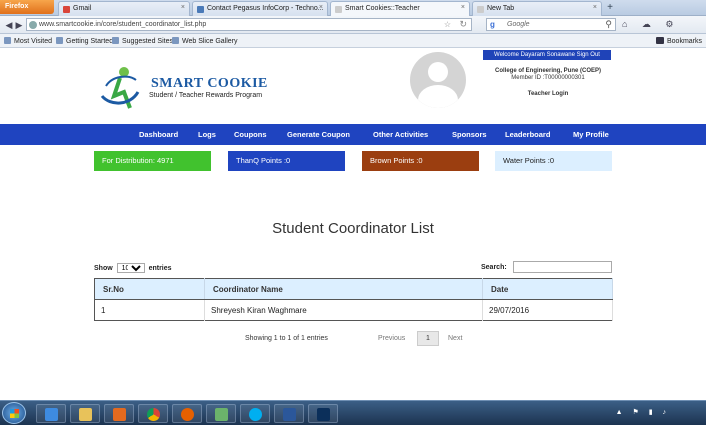  I want to click on chrome-icon, so click(153, 414).